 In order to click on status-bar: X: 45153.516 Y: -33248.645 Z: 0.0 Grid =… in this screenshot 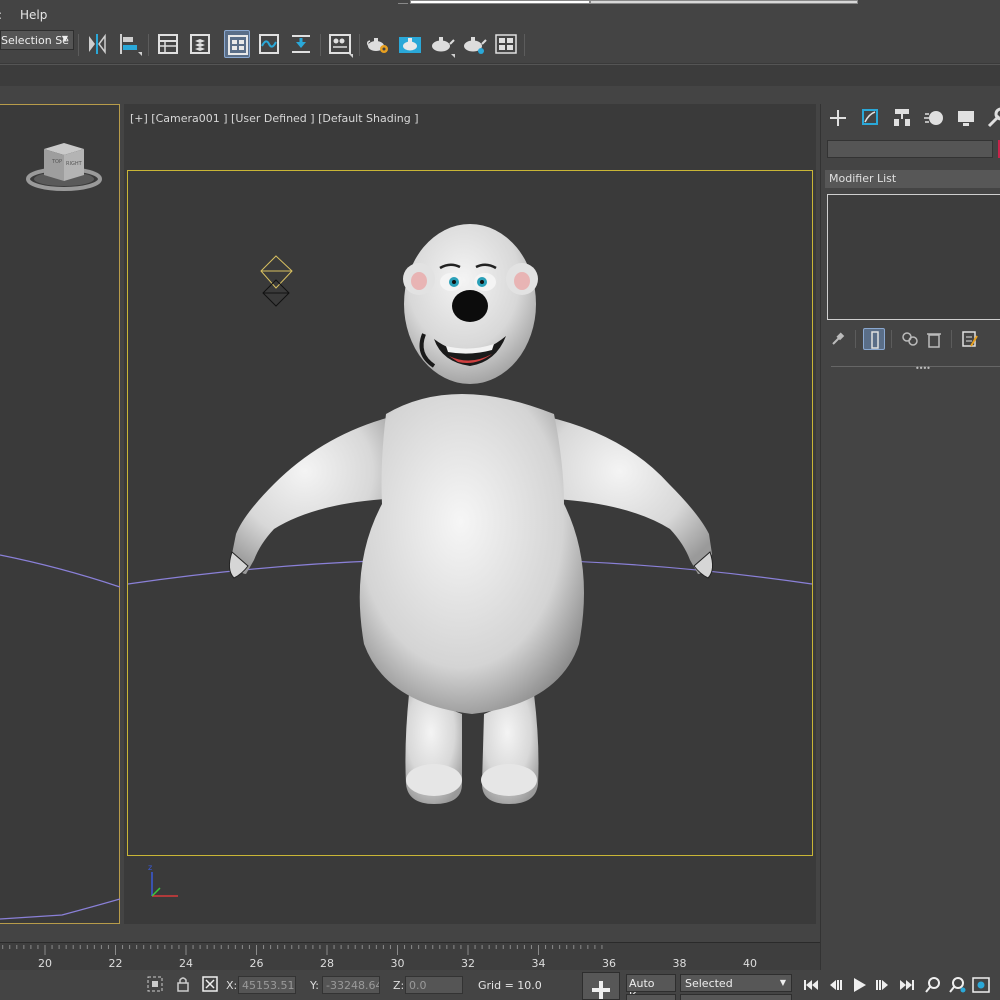, I will do `click(500, 985)`.